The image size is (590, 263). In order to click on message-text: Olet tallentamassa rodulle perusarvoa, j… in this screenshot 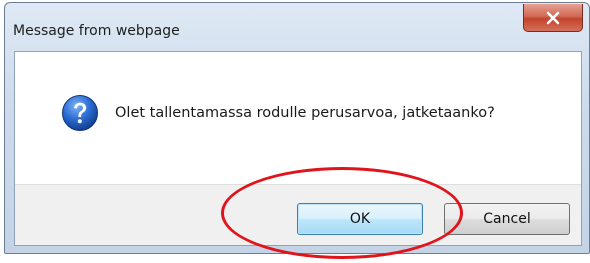, I will do `click(305, 113)`.